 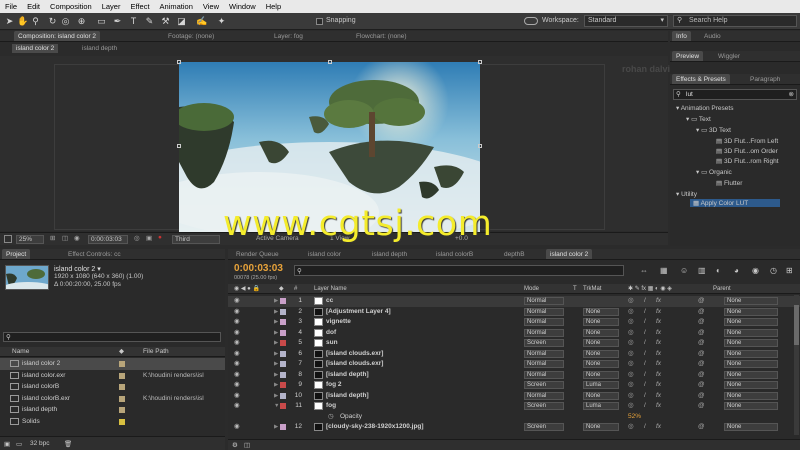 I want to click on type-tool-icon: T, so click(x=133, y=21).